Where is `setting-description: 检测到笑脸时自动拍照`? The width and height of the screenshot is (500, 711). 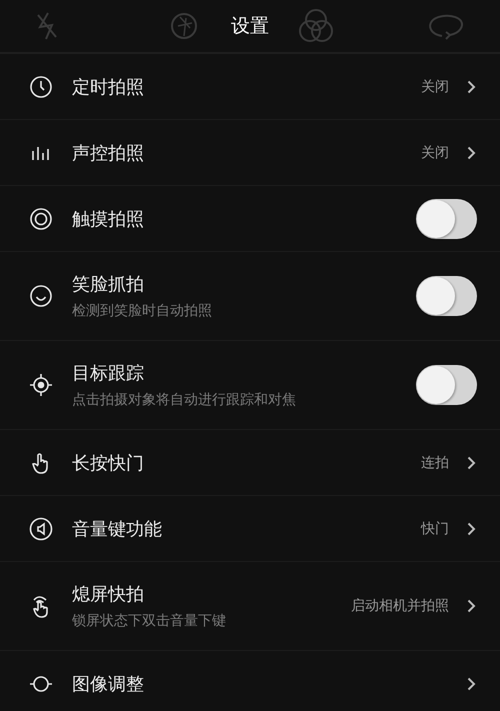 setting-description: 检测到笑脸时自动拍照 is located at coordinates (142, 311).